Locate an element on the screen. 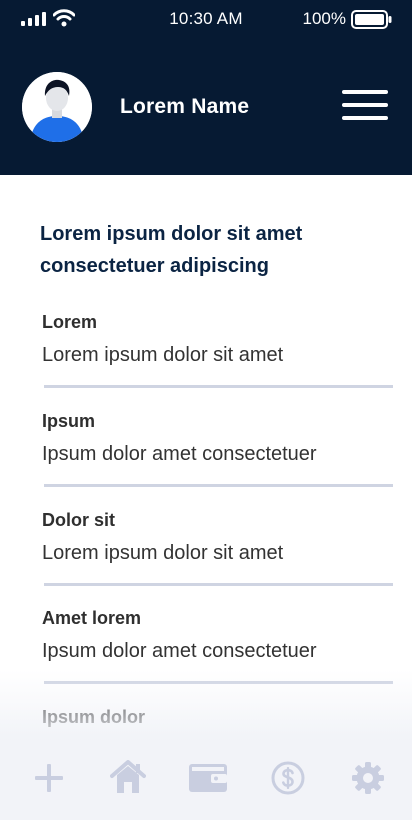 This screenshot has height=820, width=412. info-field: Dolor sit Lorem ipsum dolor sit amet is located at coordinates (217, 552).